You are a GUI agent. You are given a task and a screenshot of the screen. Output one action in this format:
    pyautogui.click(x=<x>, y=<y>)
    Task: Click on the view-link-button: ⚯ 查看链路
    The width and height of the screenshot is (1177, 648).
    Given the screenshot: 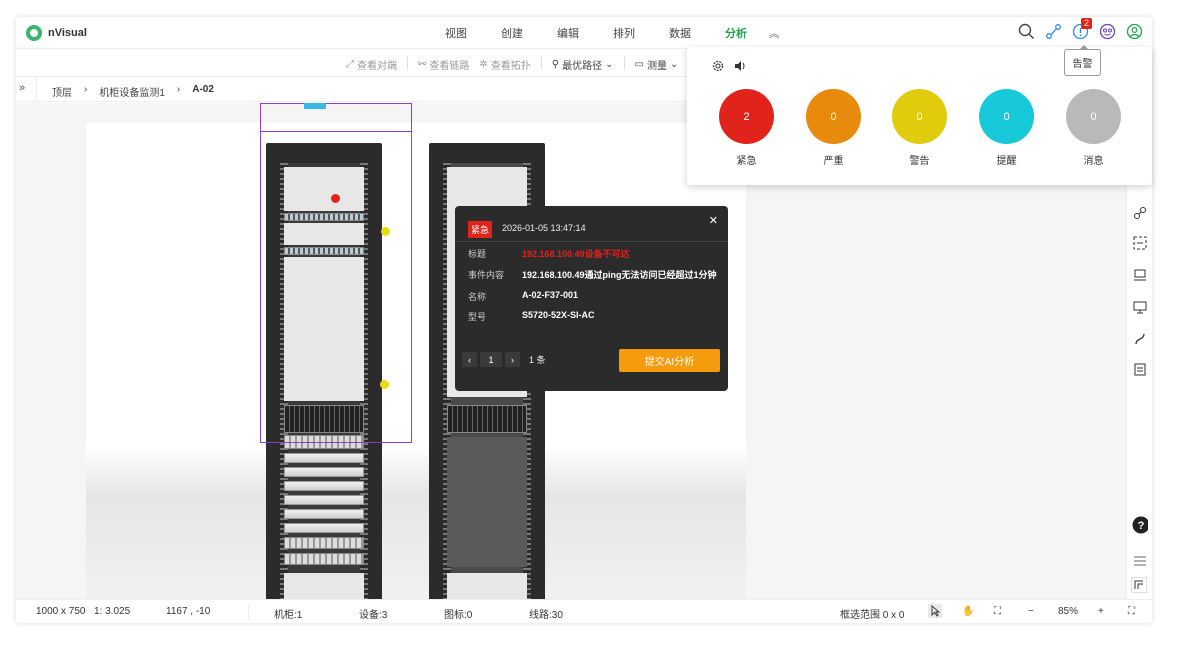 What is the action you would take?
    pyautogui.click(x=443, y=64)
    